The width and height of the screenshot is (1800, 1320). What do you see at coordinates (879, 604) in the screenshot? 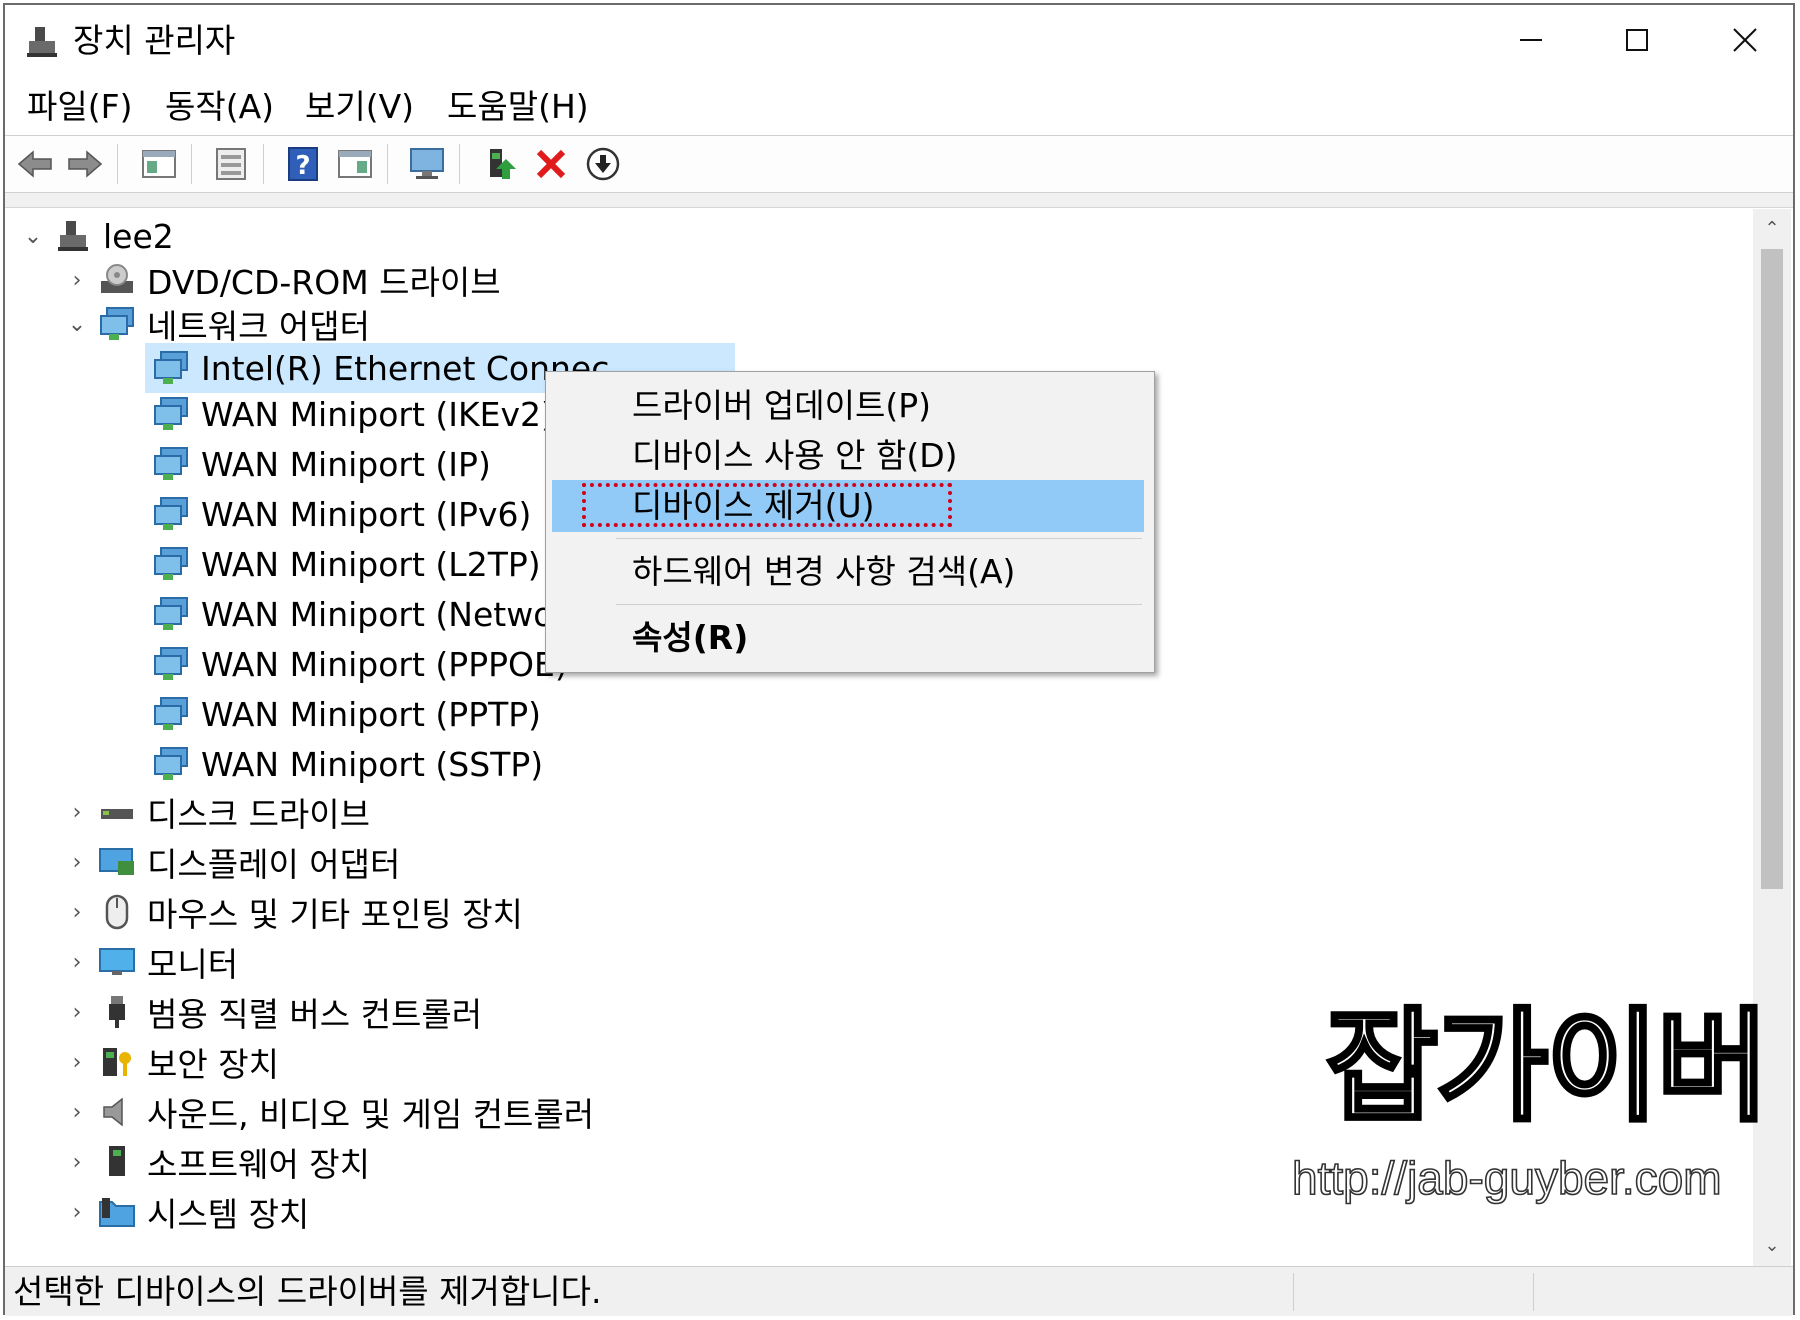
I see `menu-separator` at bounding box center [879, 604].